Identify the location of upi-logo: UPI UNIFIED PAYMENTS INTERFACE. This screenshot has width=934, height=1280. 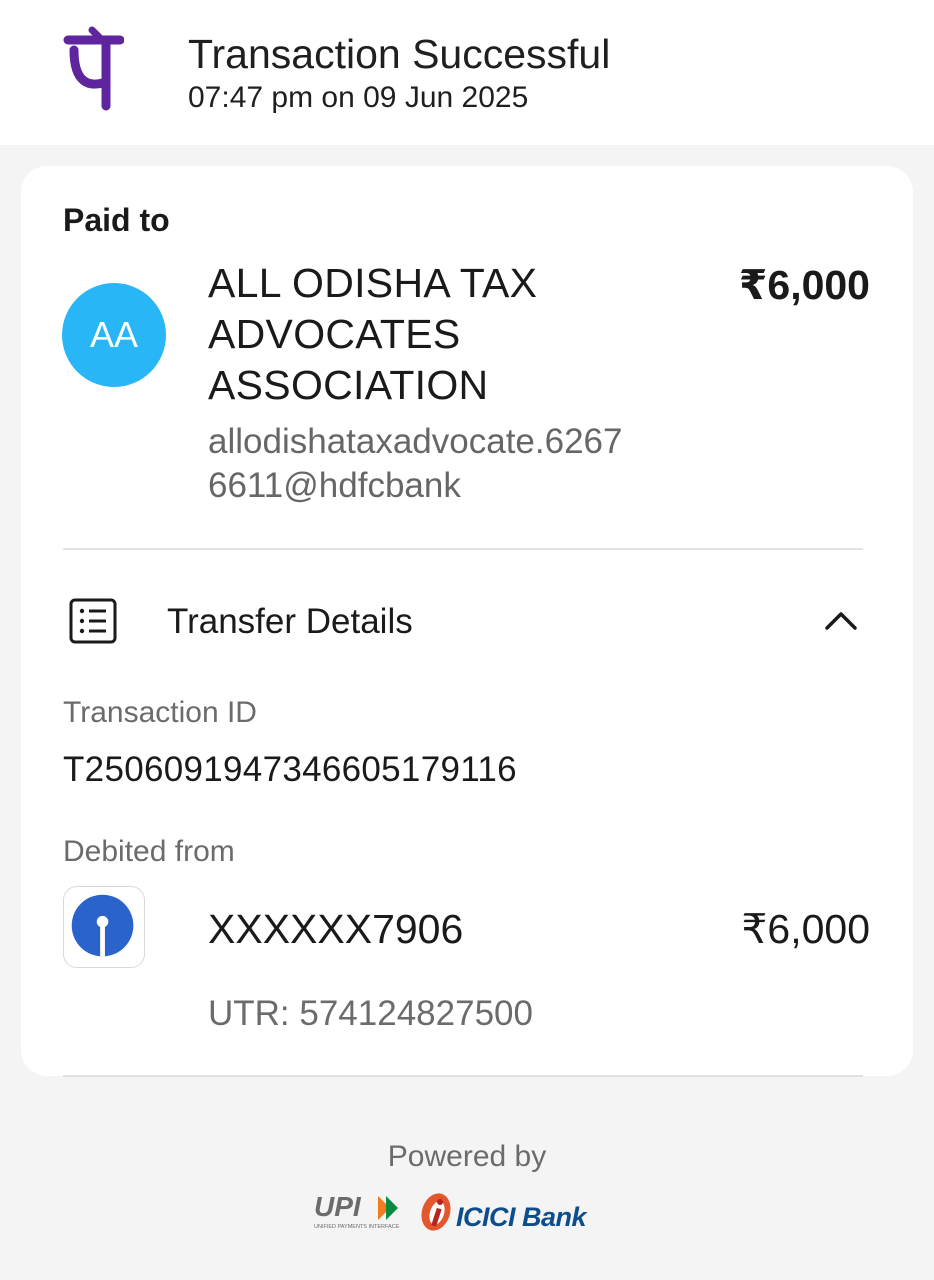
(357, 1210).